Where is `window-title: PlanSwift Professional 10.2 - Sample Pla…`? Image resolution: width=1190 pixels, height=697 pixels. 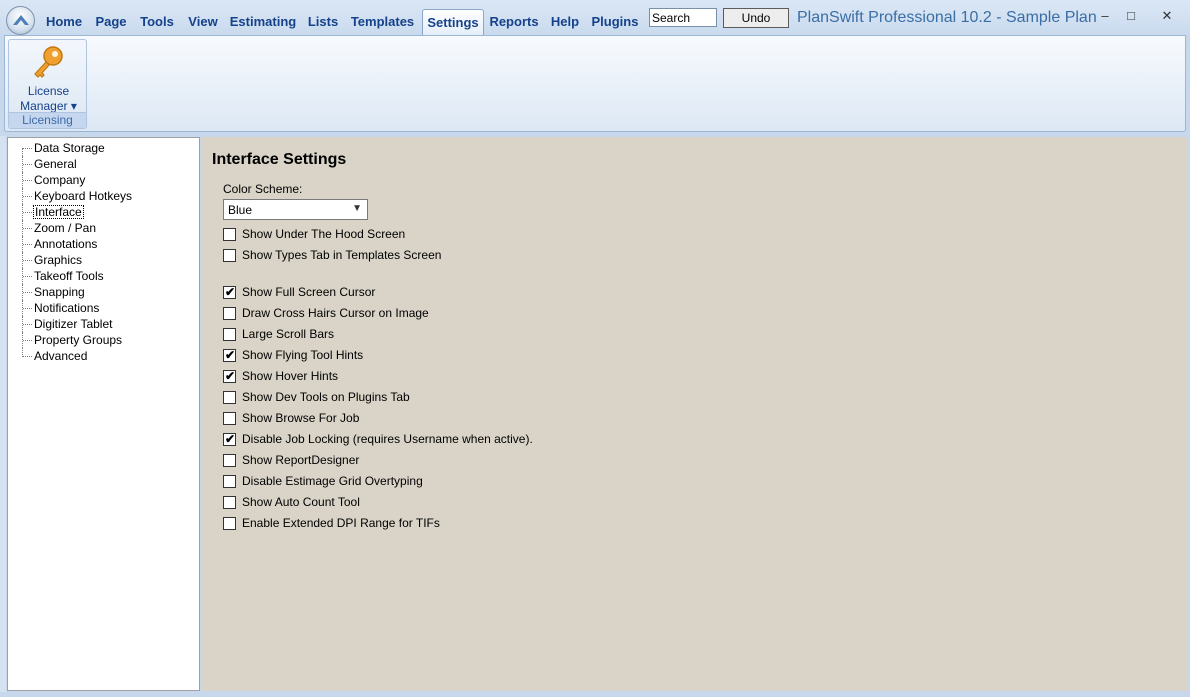 window-title: PlanSwift Professional 10.2 - Sample Pla… is located at coordinates (947, 17).